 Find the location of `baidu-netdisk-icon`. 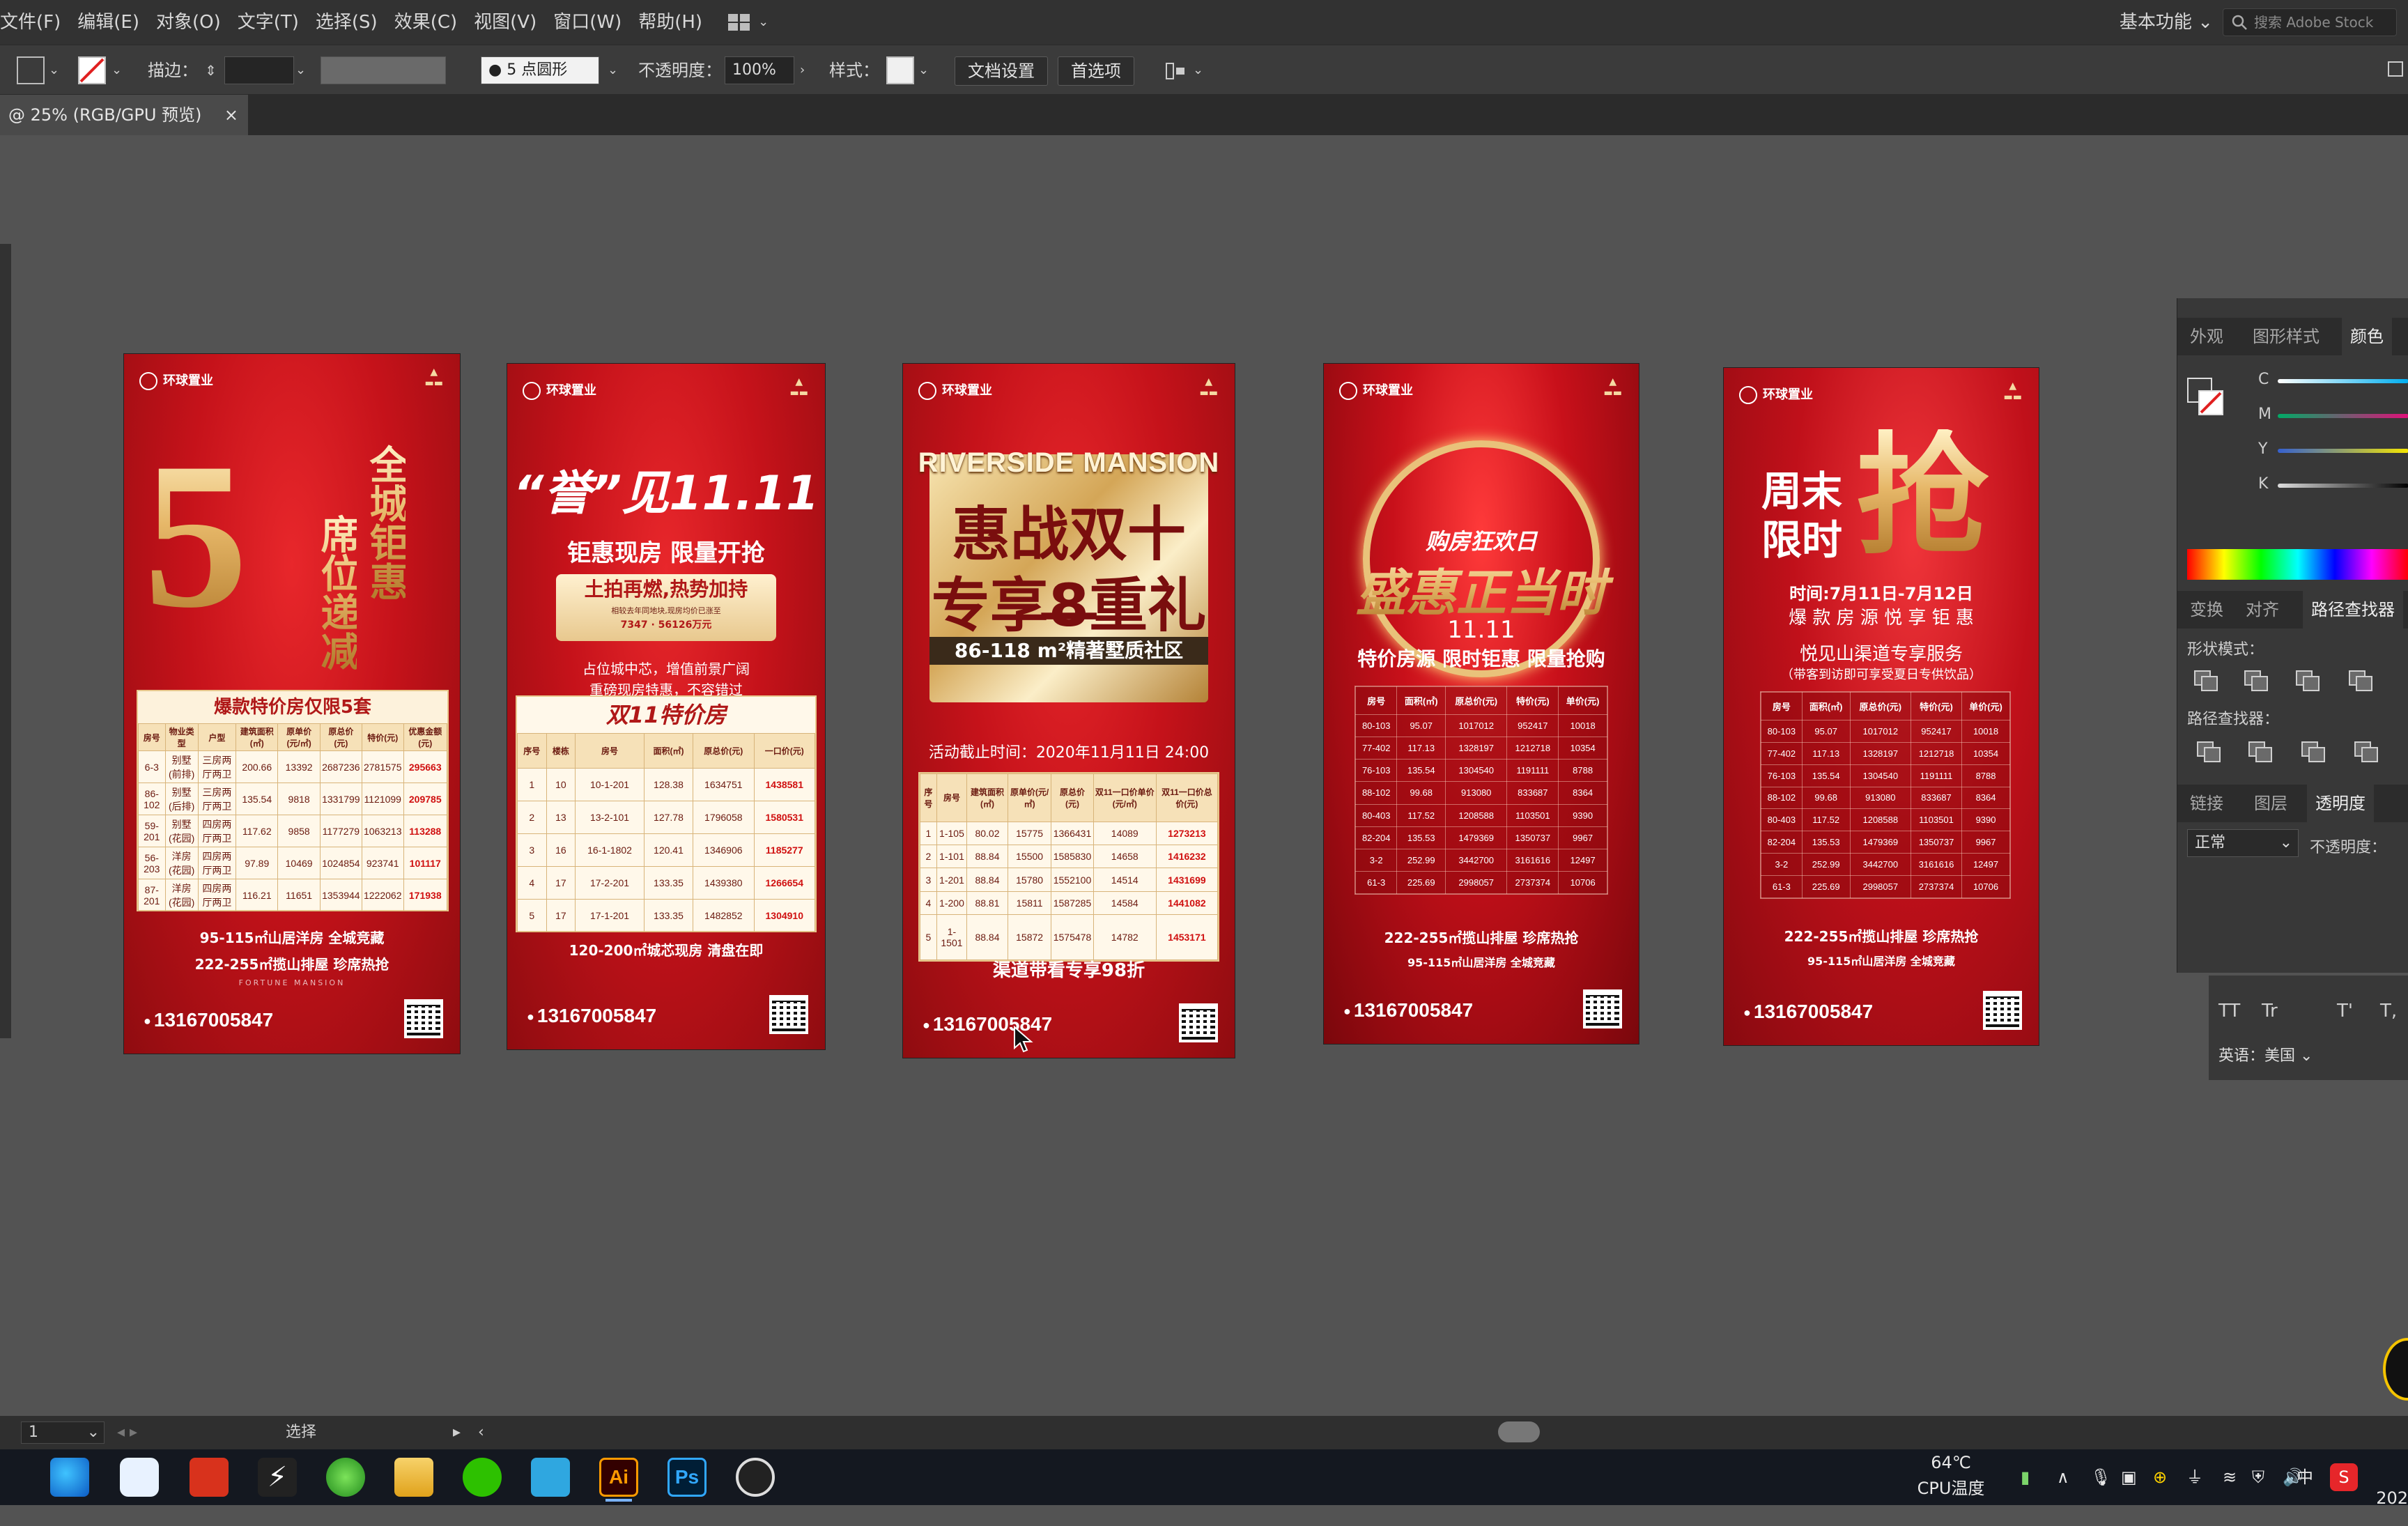

baidu-netdisk-icon is located at coordinates (139, 1477).